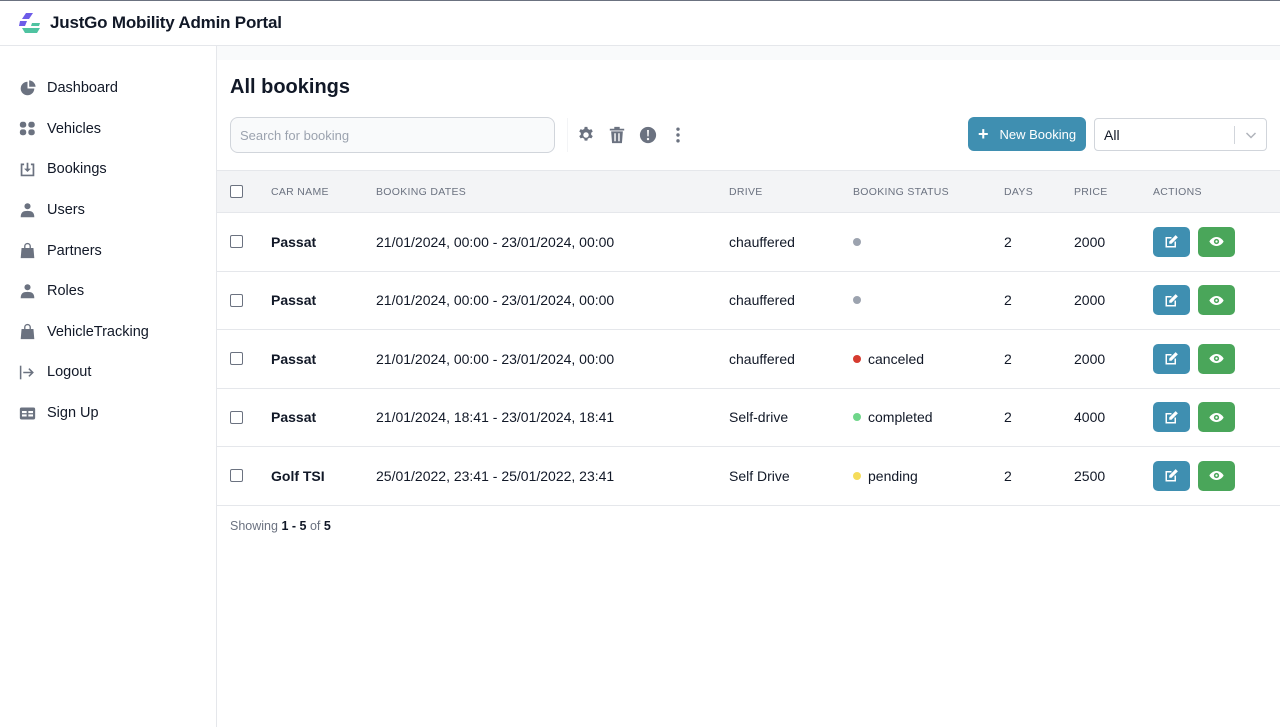 This screenshot has width=1280, height=727. Describe the element at coordinates (108, 332) in the screenshot. I see `sidebar-item-vehicletracking: VehicleTracking` at that location.